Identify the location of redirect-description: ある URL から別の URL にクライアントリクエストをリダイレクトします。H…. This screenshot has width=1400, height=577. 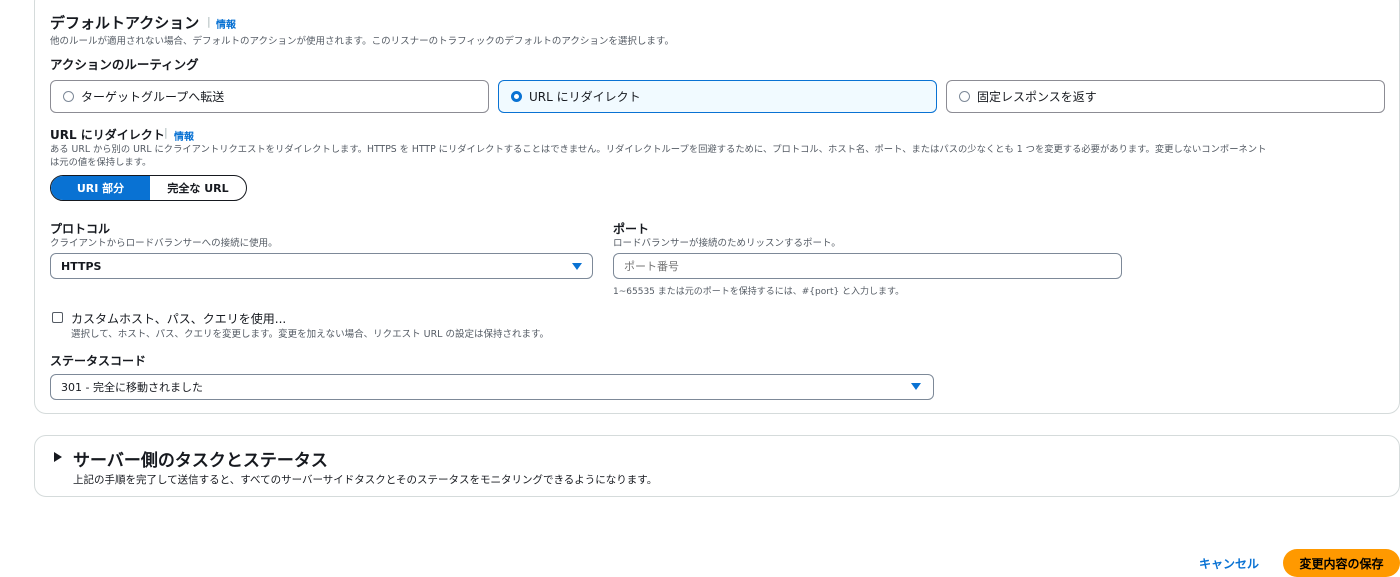
(658, 149).